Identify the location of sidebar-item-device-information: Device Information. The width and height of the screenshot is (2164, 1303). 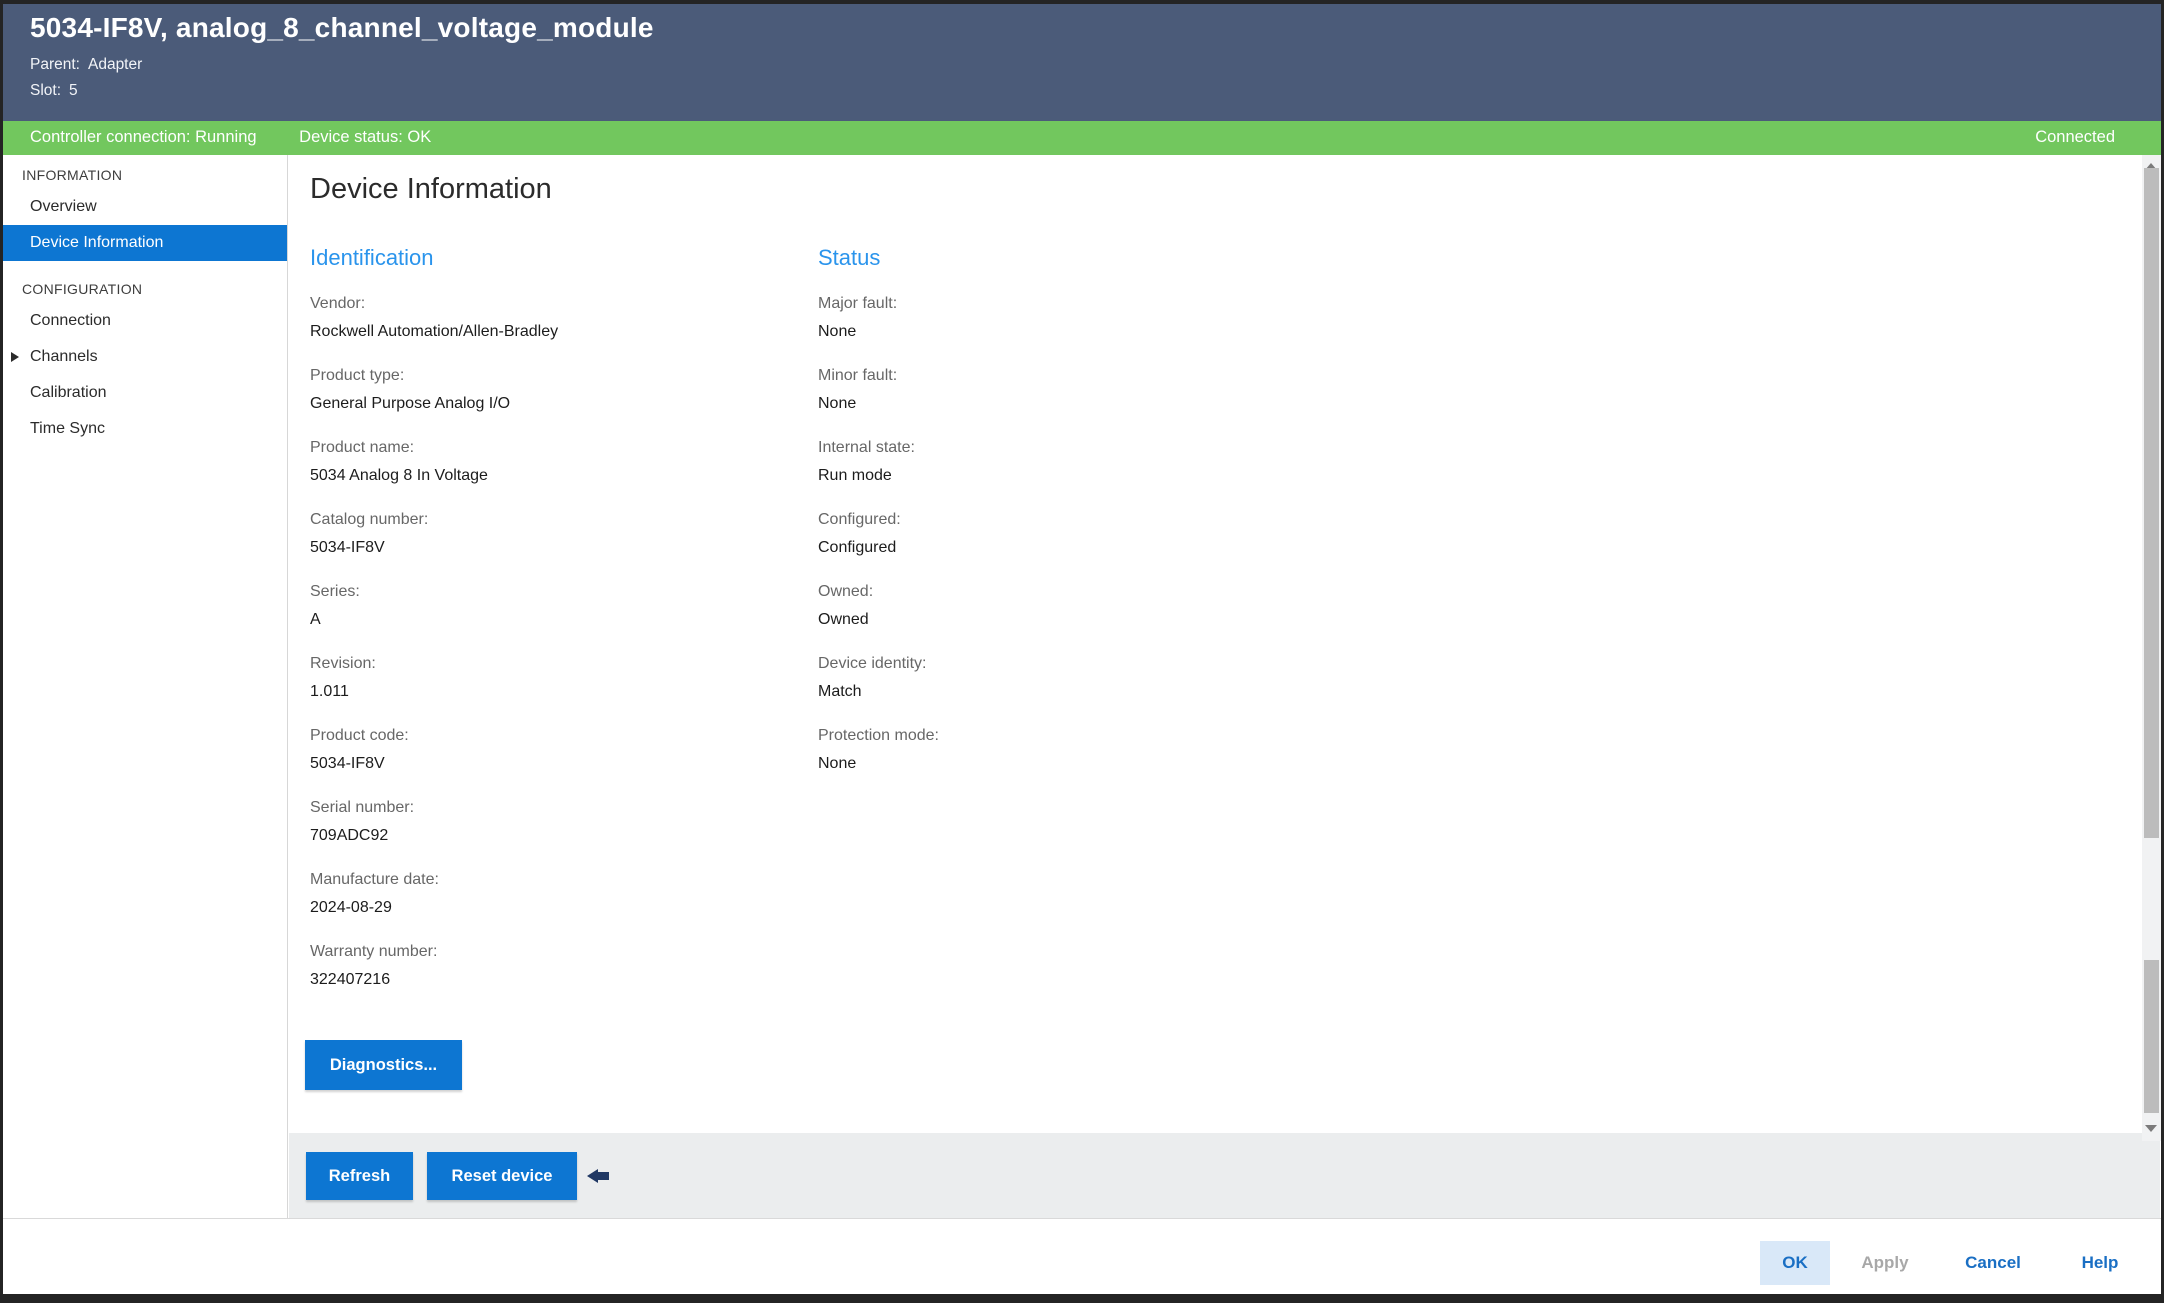
(143, 243).